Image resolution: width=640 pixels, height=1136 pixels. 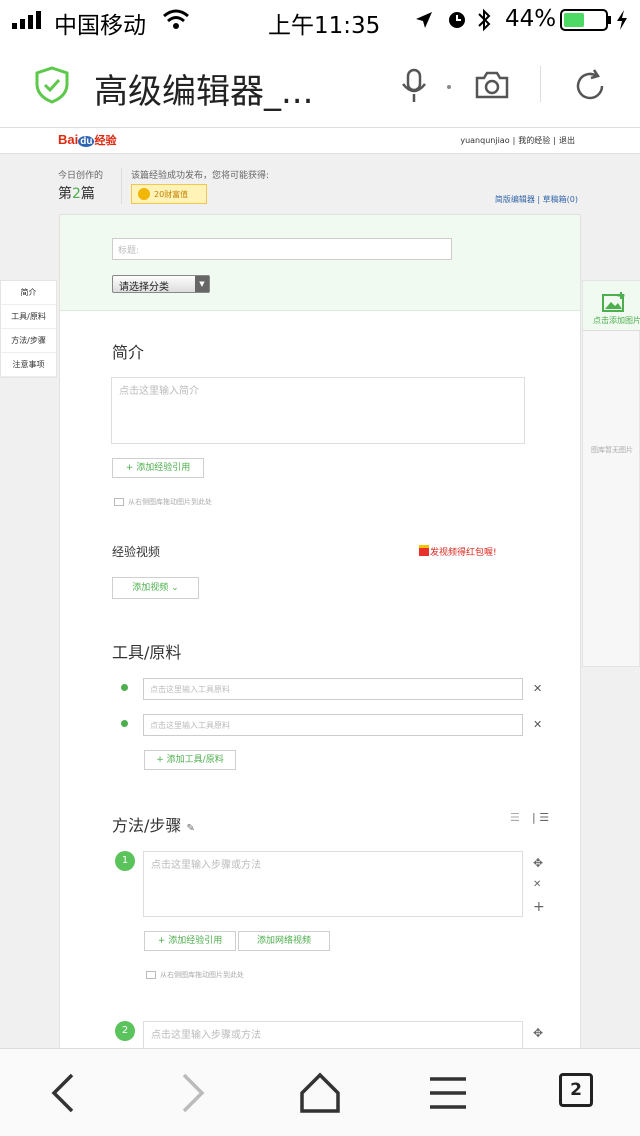 What do you see at coordinates (613, 302) in the screenshot?
I see `add-image-icon` at bounding box center [613, 302].